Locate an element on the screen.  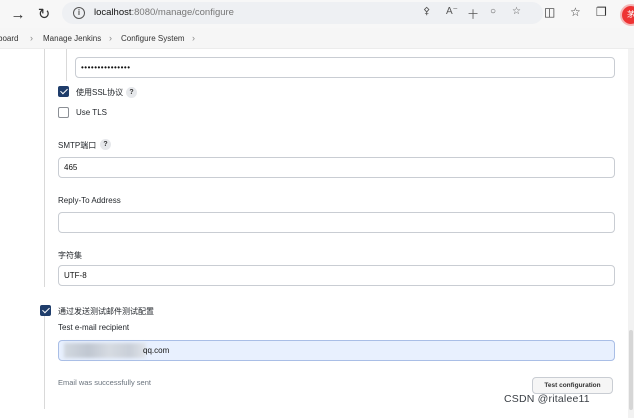
key-icon: ⚴ is located at coordinates (426, 11).